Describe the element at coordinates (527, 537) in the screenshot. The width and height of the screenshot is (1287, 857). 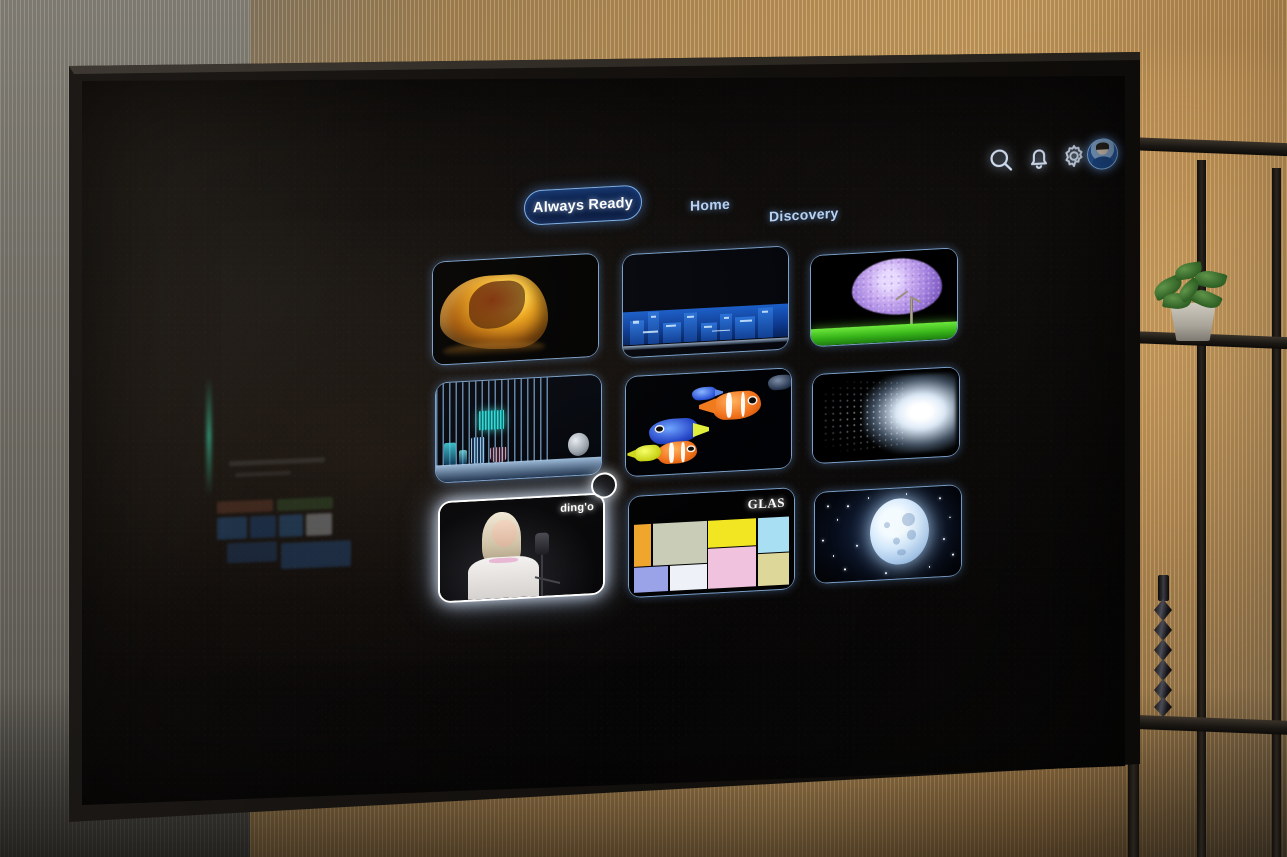
I see `tile-music: ding'o` at that location.